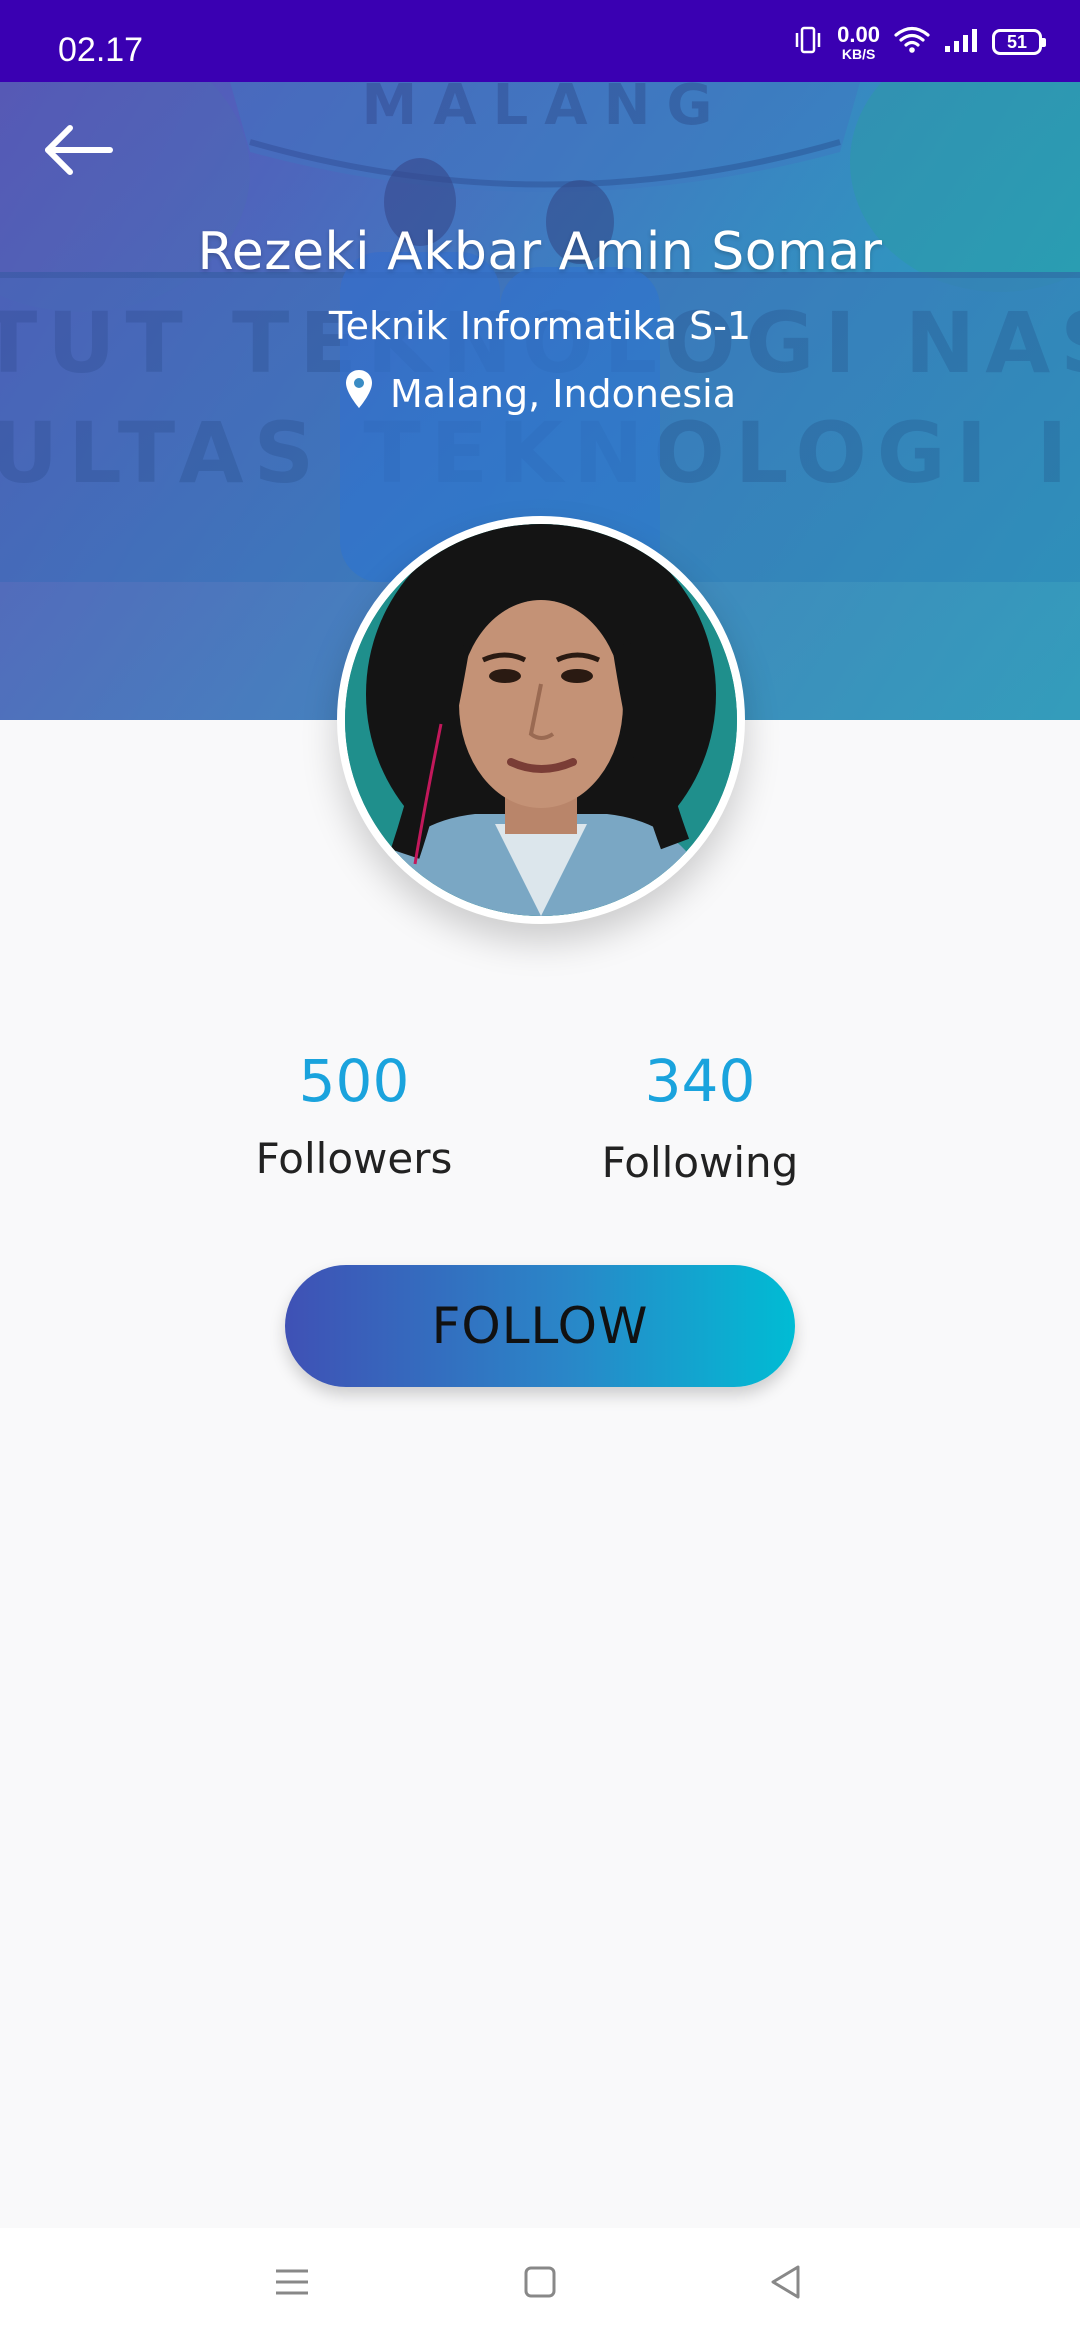 The height and width of the screenshot is (2340, 1080). I want to click on navigation-bar, so click(540, 2284).